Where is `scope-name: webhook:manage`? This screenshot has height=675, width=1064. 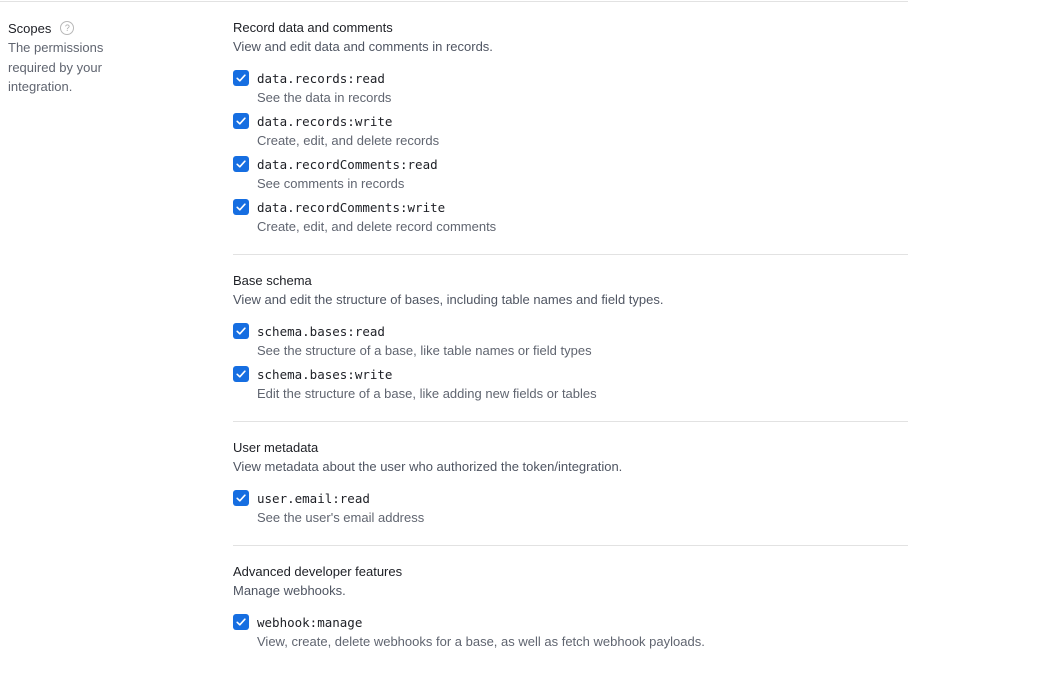 scope-name: webhook:manage is located at coordinates (310, 622).